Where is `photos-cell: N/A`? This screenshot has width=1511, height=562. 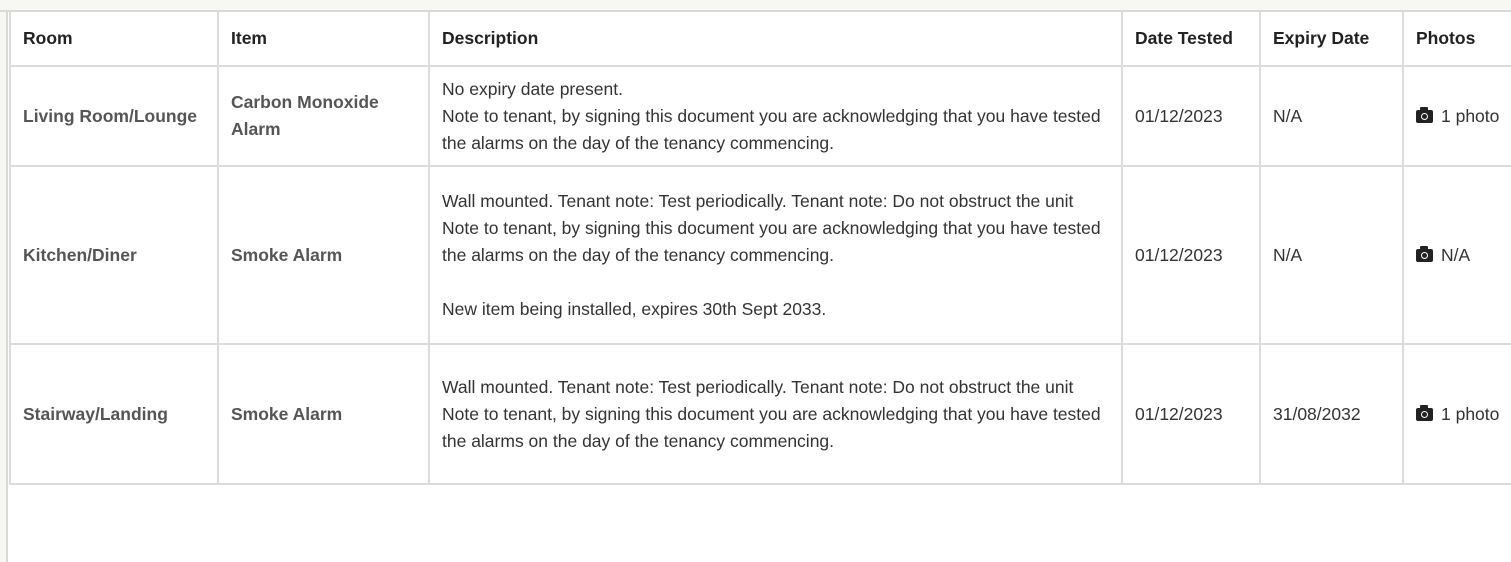 photos-cell: N/A is located at coordinates (1456, 255).